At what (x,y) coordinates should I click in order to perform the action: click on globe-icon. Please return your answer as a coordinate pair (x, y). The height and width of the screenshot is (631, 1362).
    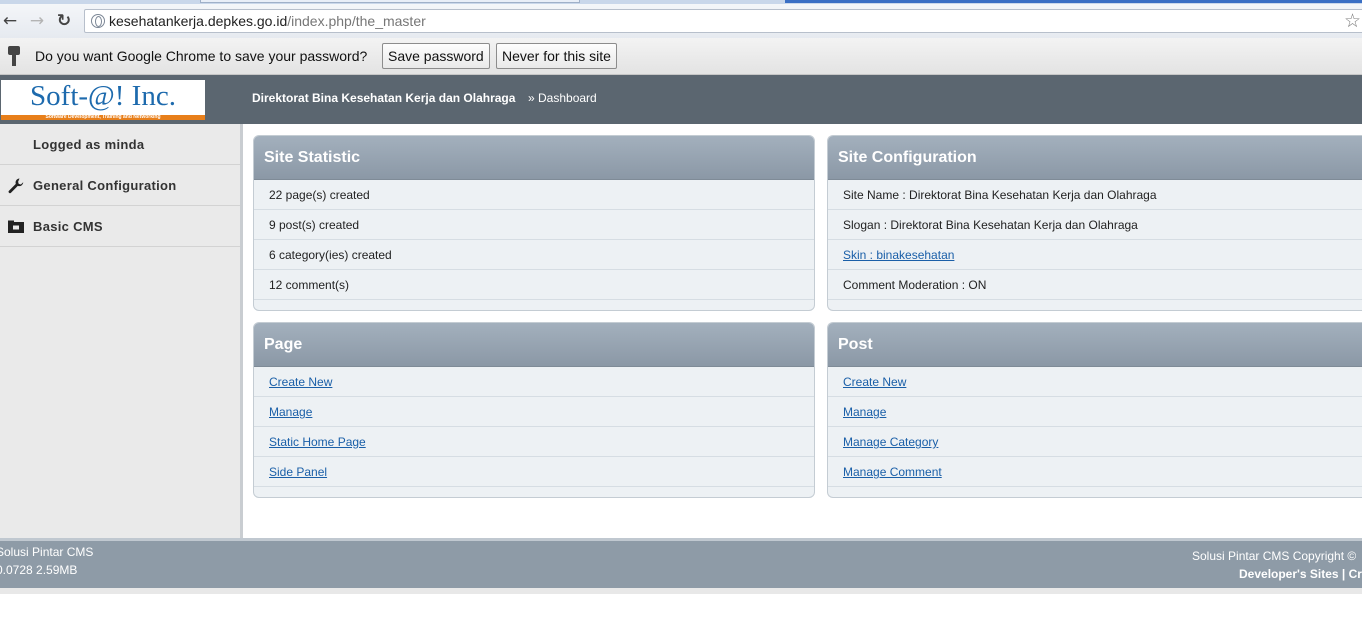
    Looking at the image, I should click on (98, 21).